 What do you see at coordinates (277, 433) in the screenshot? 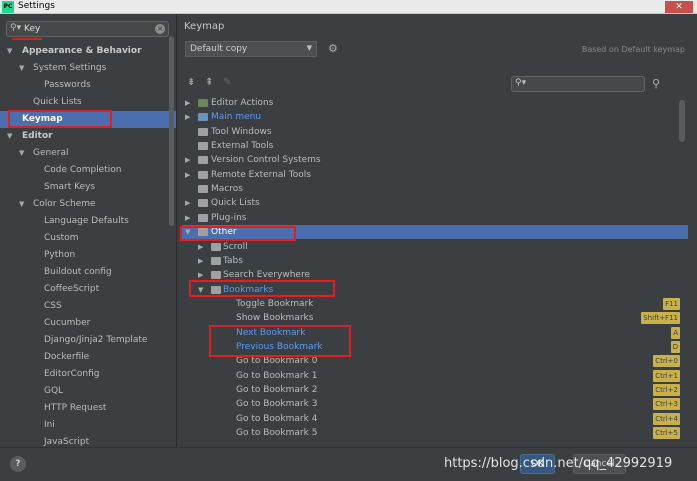
I see `keymap-row-label: Go to Bookmark 5` at bounding box center [277, 433].